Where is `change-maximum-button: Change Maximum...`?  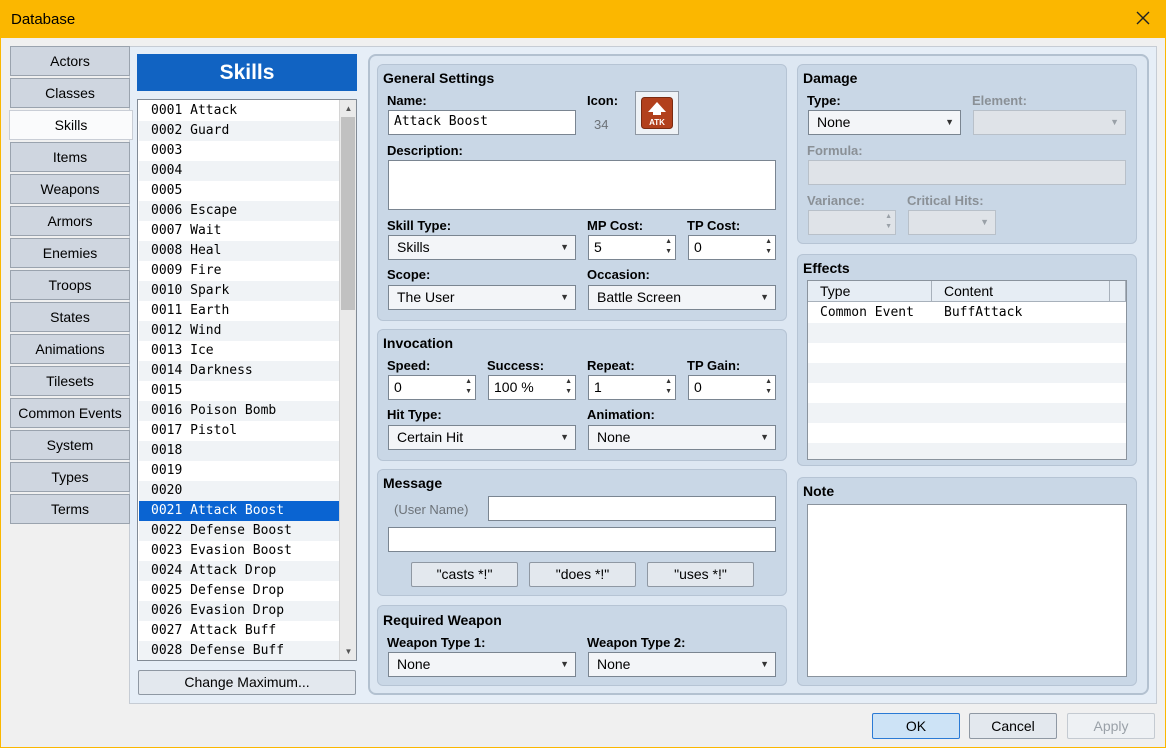
change-maximum-button: Change Maximum... is located at coordinates (247, 682).